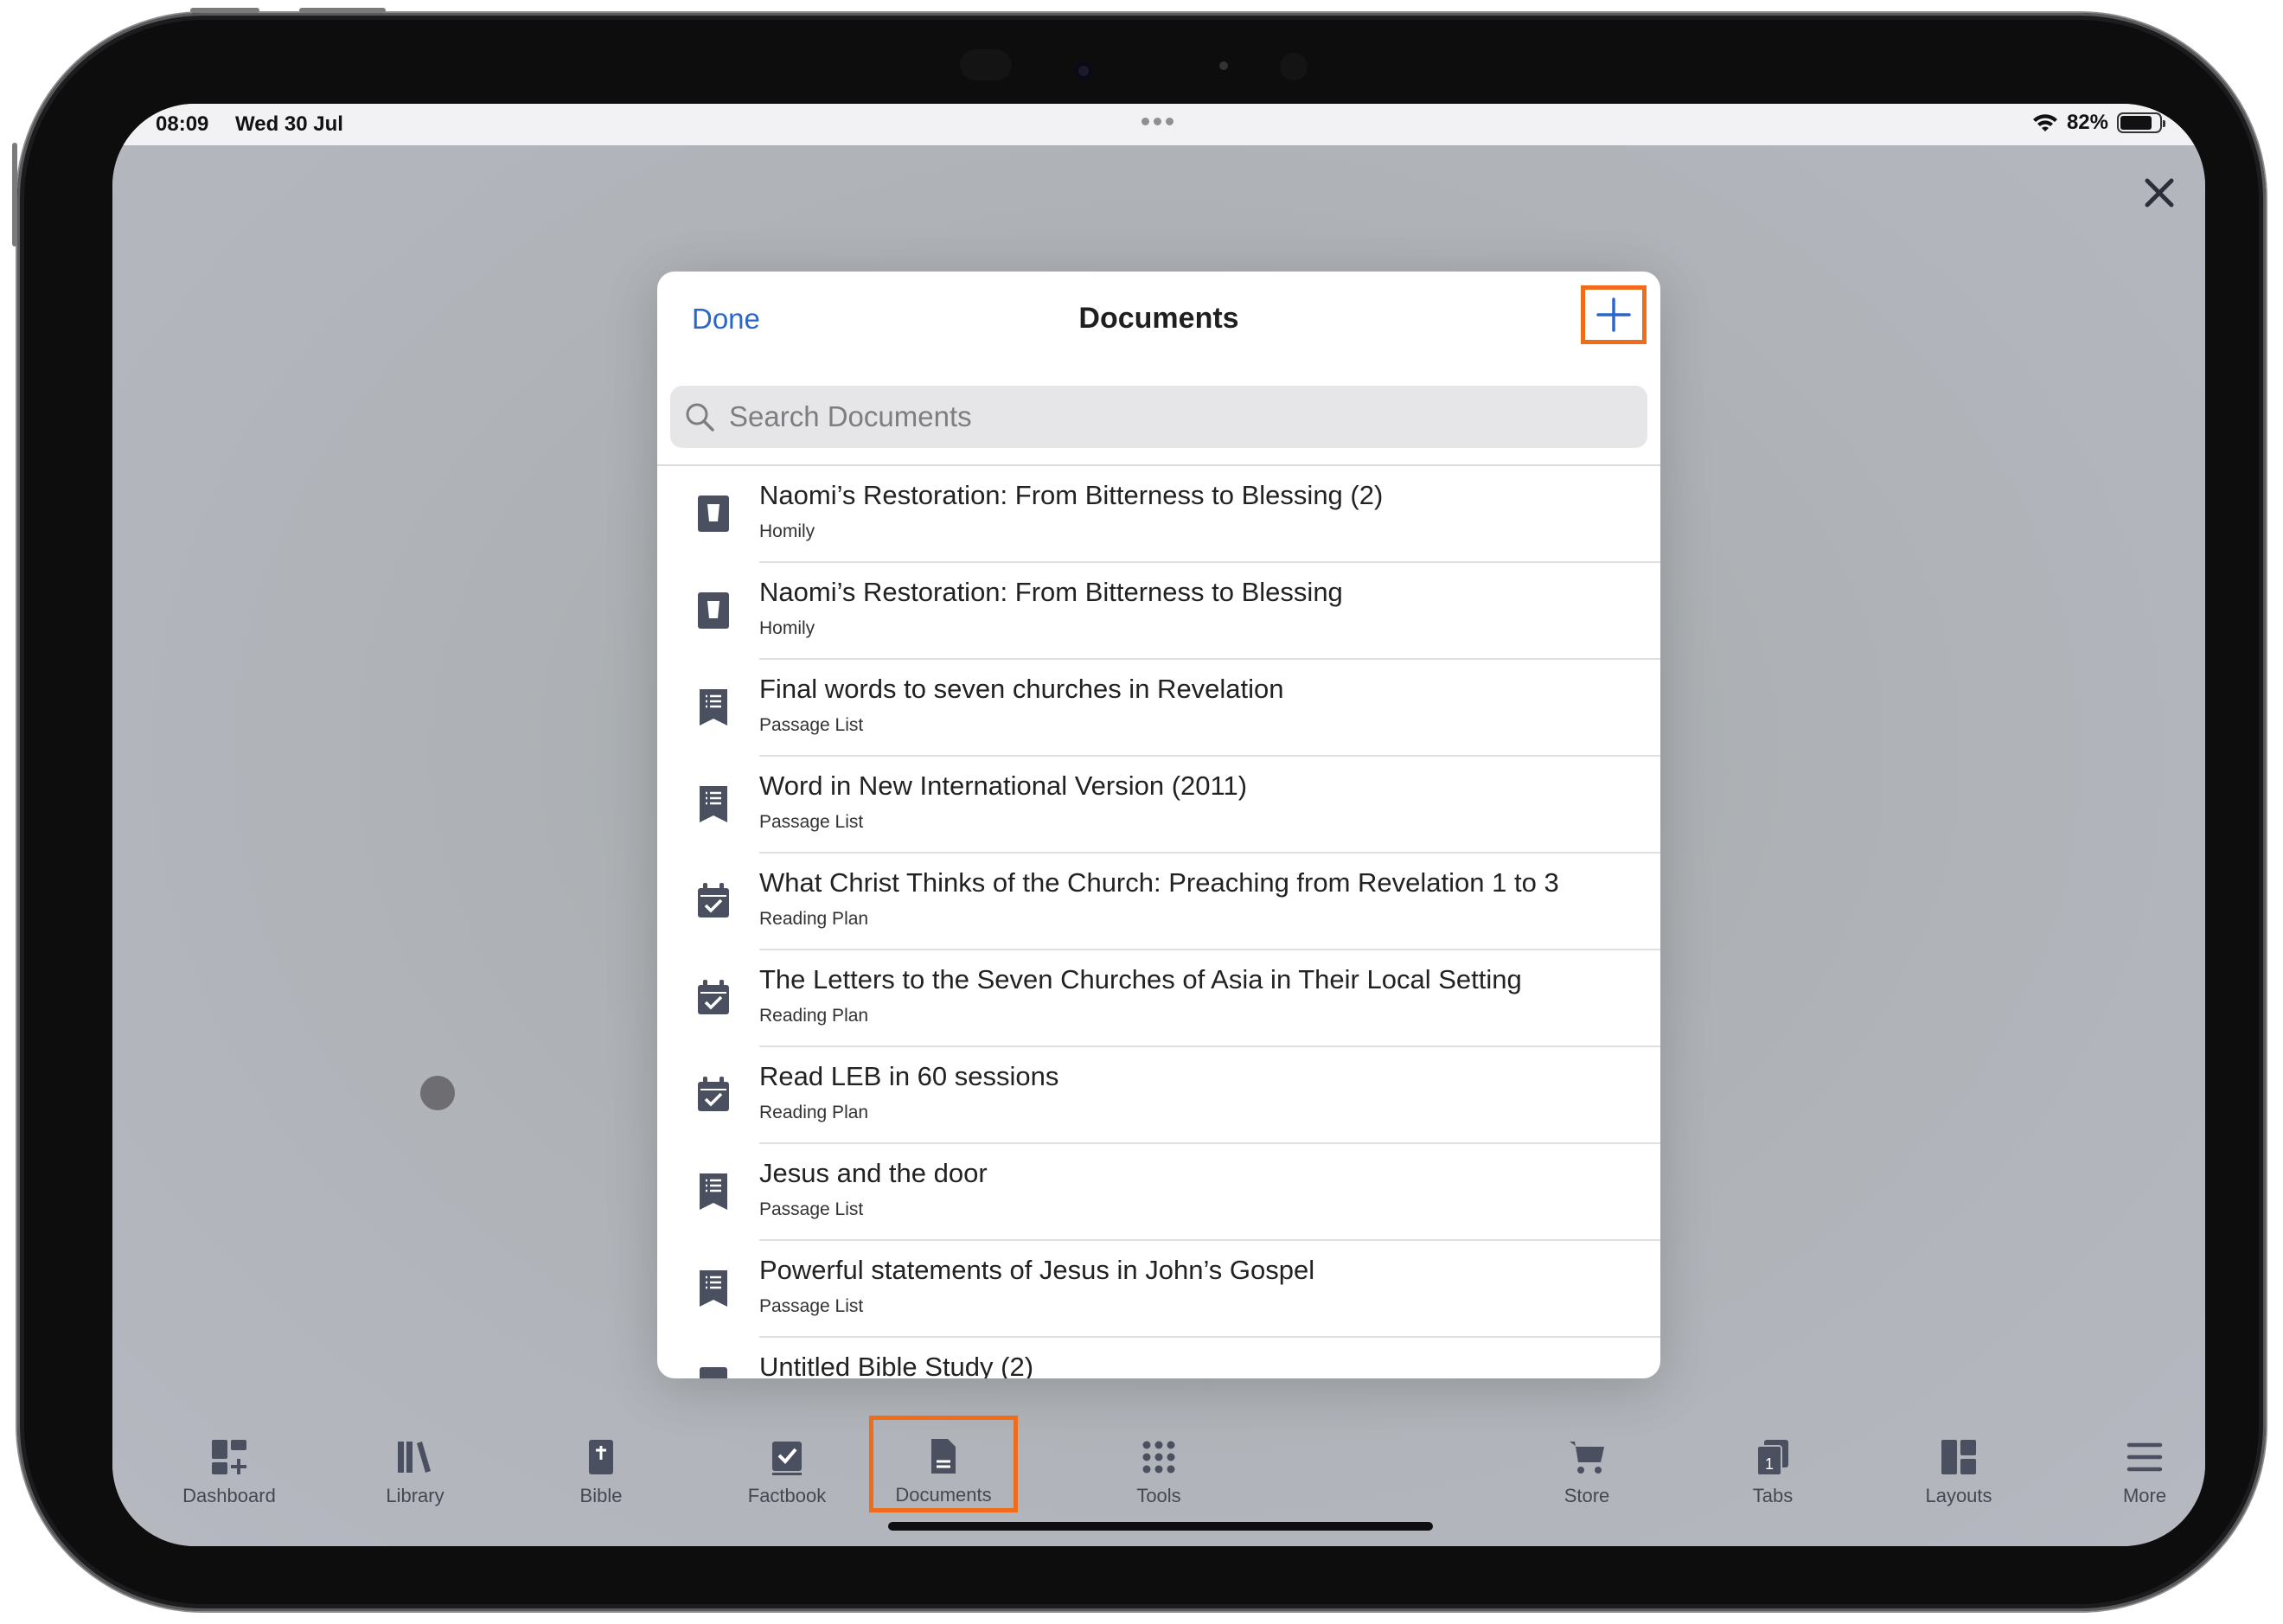 The width and height of the screenshot is (2283, 1624). I want to click on tools-icon, so click(1159, 1455).